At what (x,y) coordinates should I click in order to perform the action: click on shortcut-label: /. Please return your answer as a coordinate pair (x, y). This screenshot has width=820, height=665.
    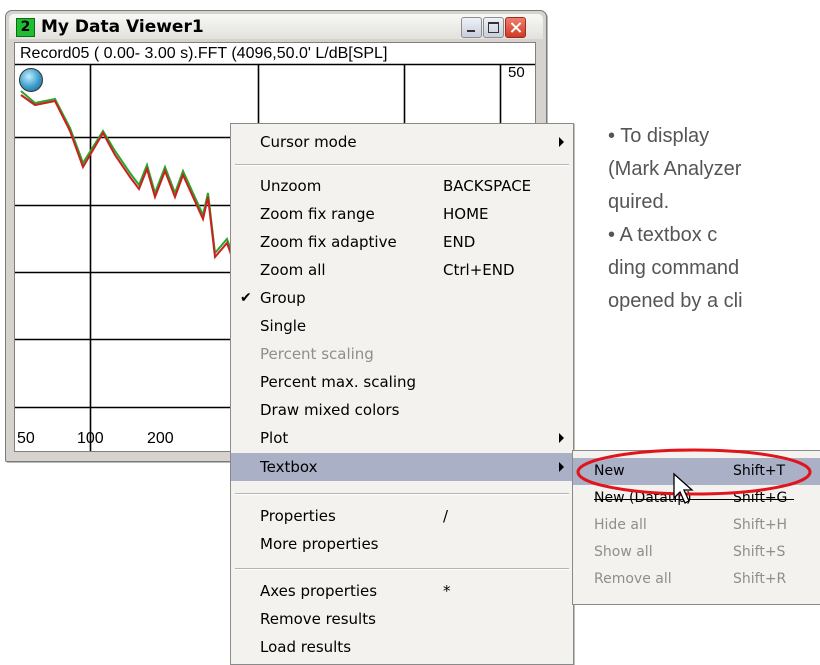
    Looking at the image, I should click on (446, 516).